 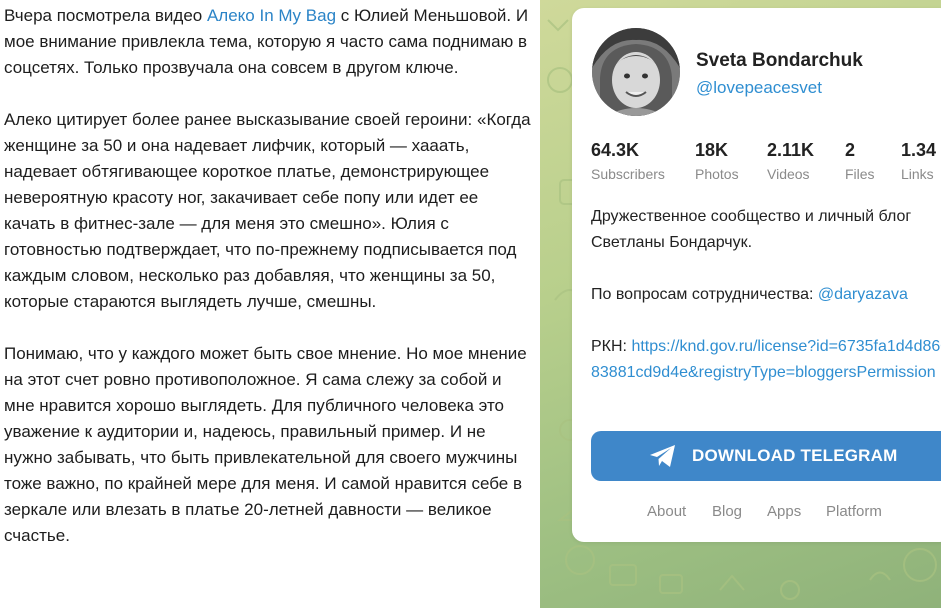 What do you see at coordinates (105, 15) in the screenshot?
I see `post-text-segment: Вчера посмотрела видео` at bounding box center [105, 15].